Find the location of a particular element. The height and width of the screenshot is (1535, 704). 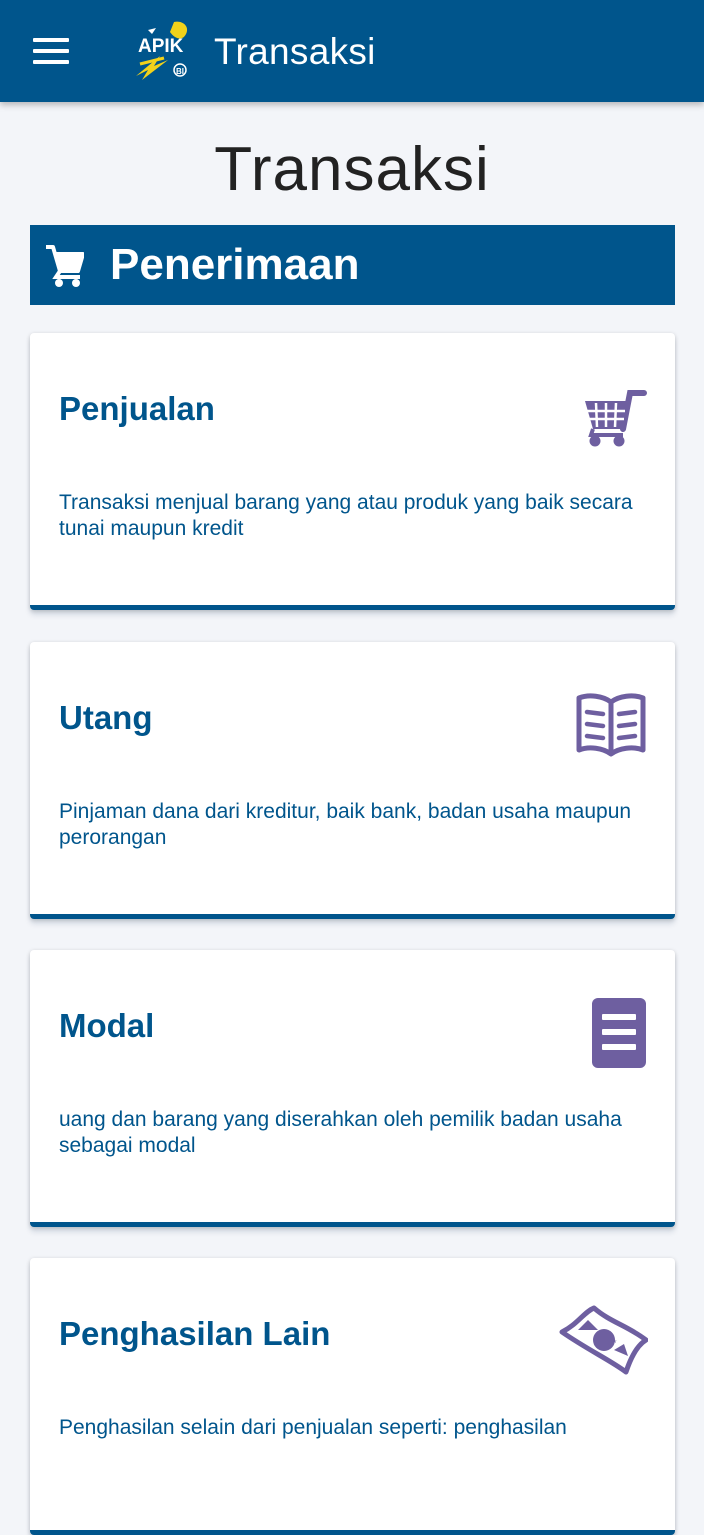

open-book-icon is located at coordinates (611, 726).